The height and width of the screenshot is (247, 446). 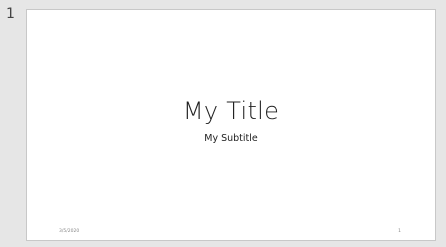 I want to click on slide-number-label: 1, so click(x=10, y=14).